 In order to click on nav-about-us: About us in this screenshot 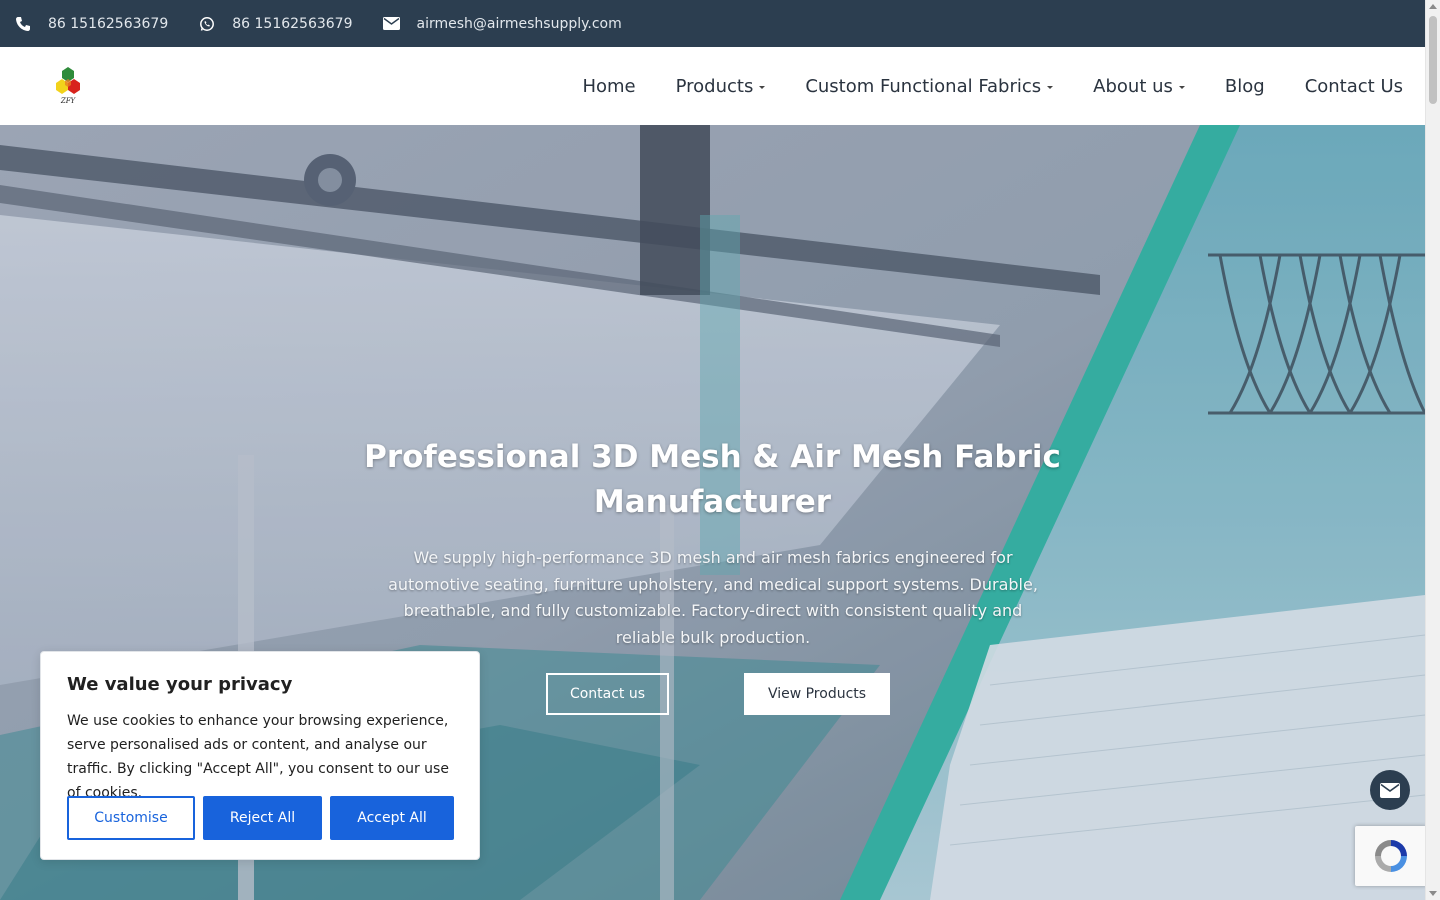, I will do `click(1139, 86)`.